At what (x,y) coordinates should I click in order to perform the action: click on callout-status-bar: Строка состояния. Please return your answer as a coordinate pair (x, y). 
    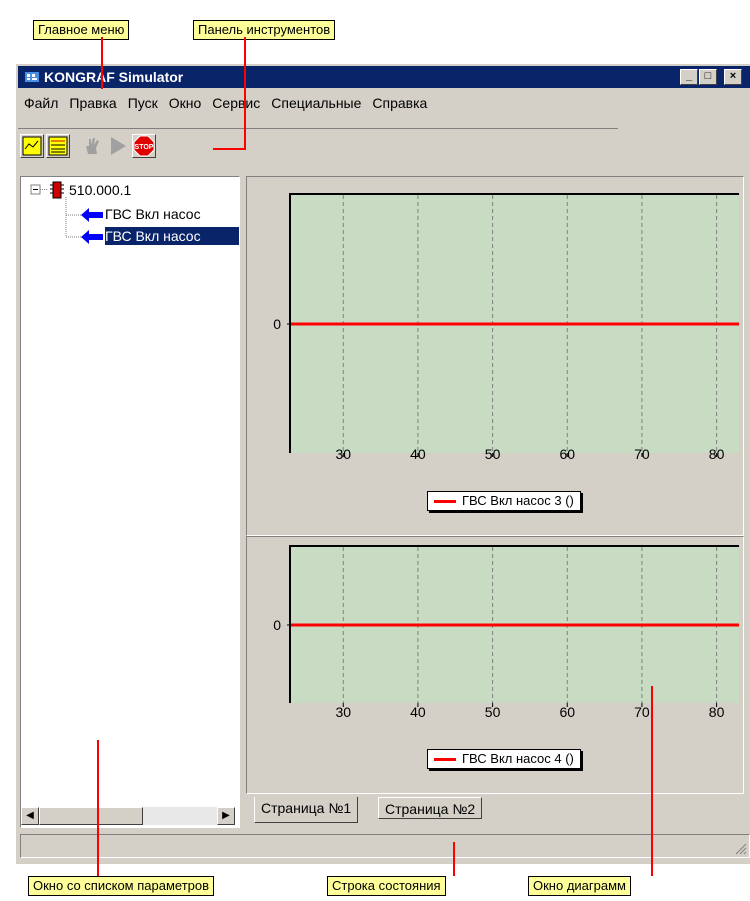
    Looking at the image, I should click on (386, 886).